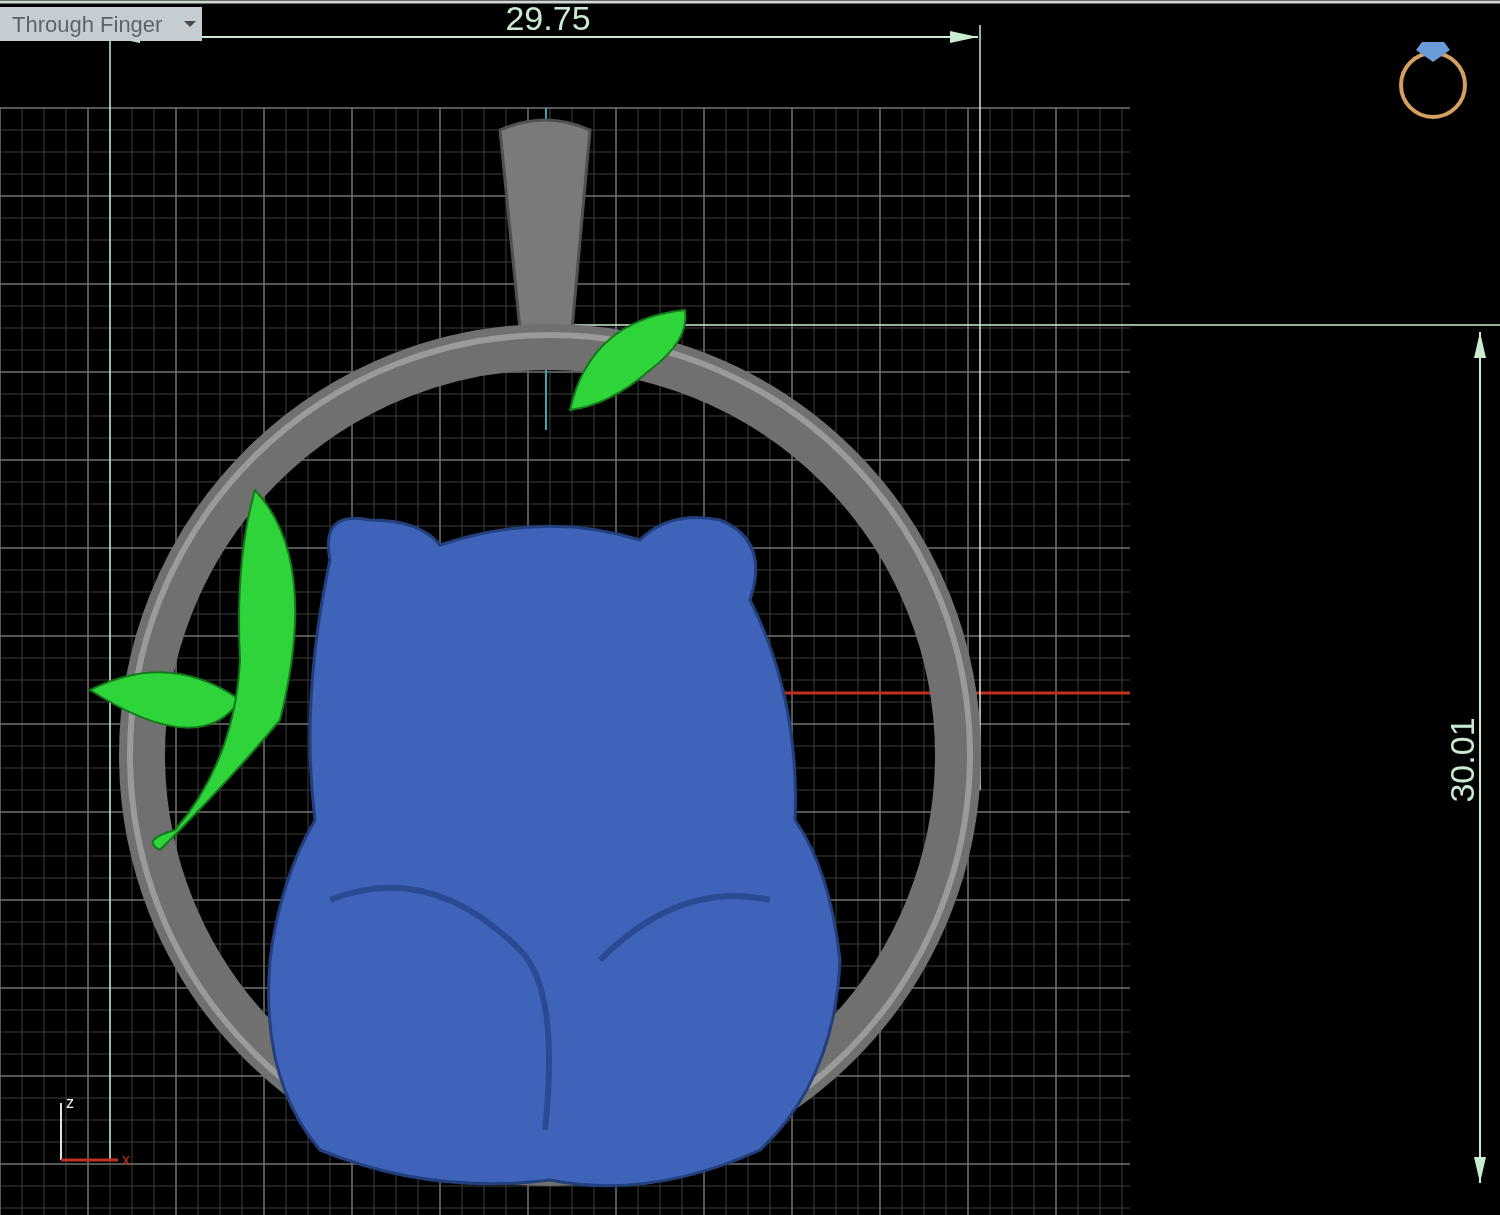  I want to click on dimension-value: 29.75, so click(548, 18).